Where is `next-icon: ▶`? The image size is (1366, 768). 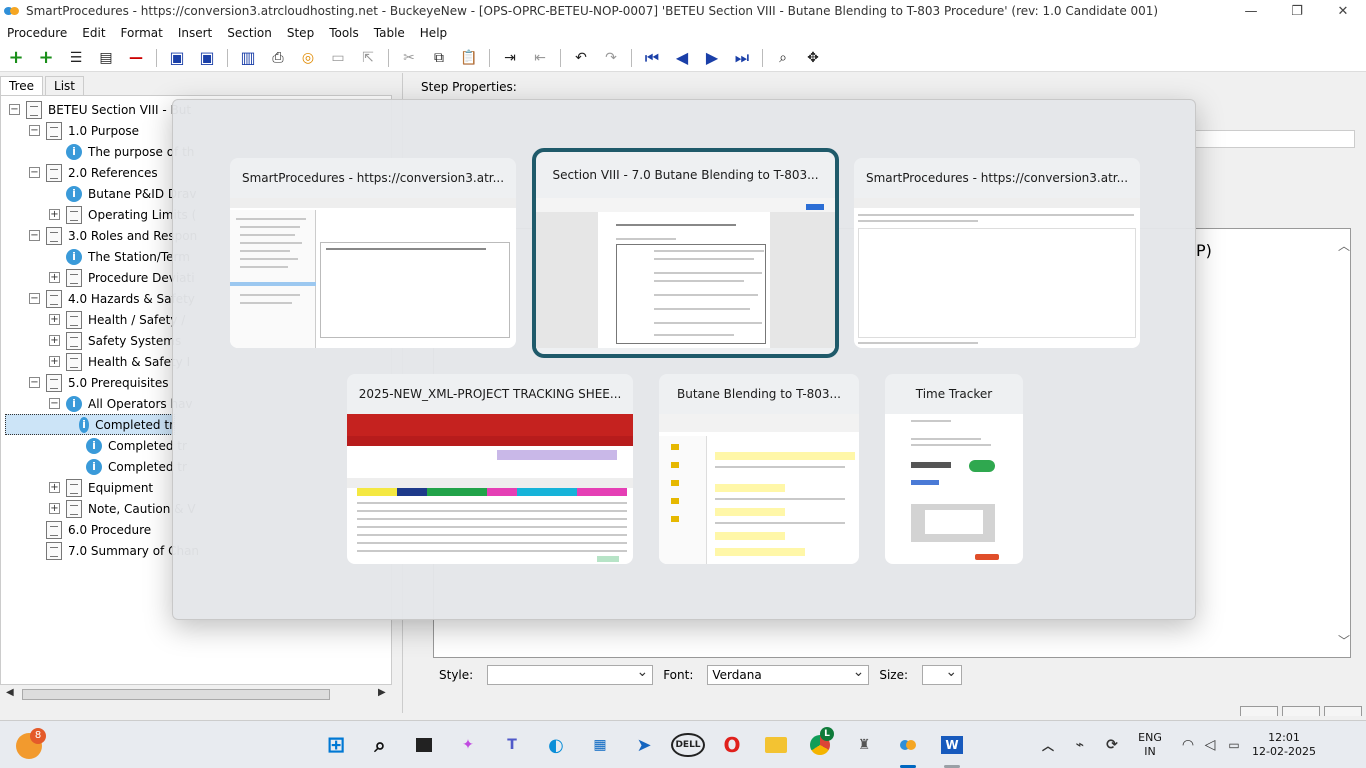
next-icon: ▶ is located at coordinates (712, 58).